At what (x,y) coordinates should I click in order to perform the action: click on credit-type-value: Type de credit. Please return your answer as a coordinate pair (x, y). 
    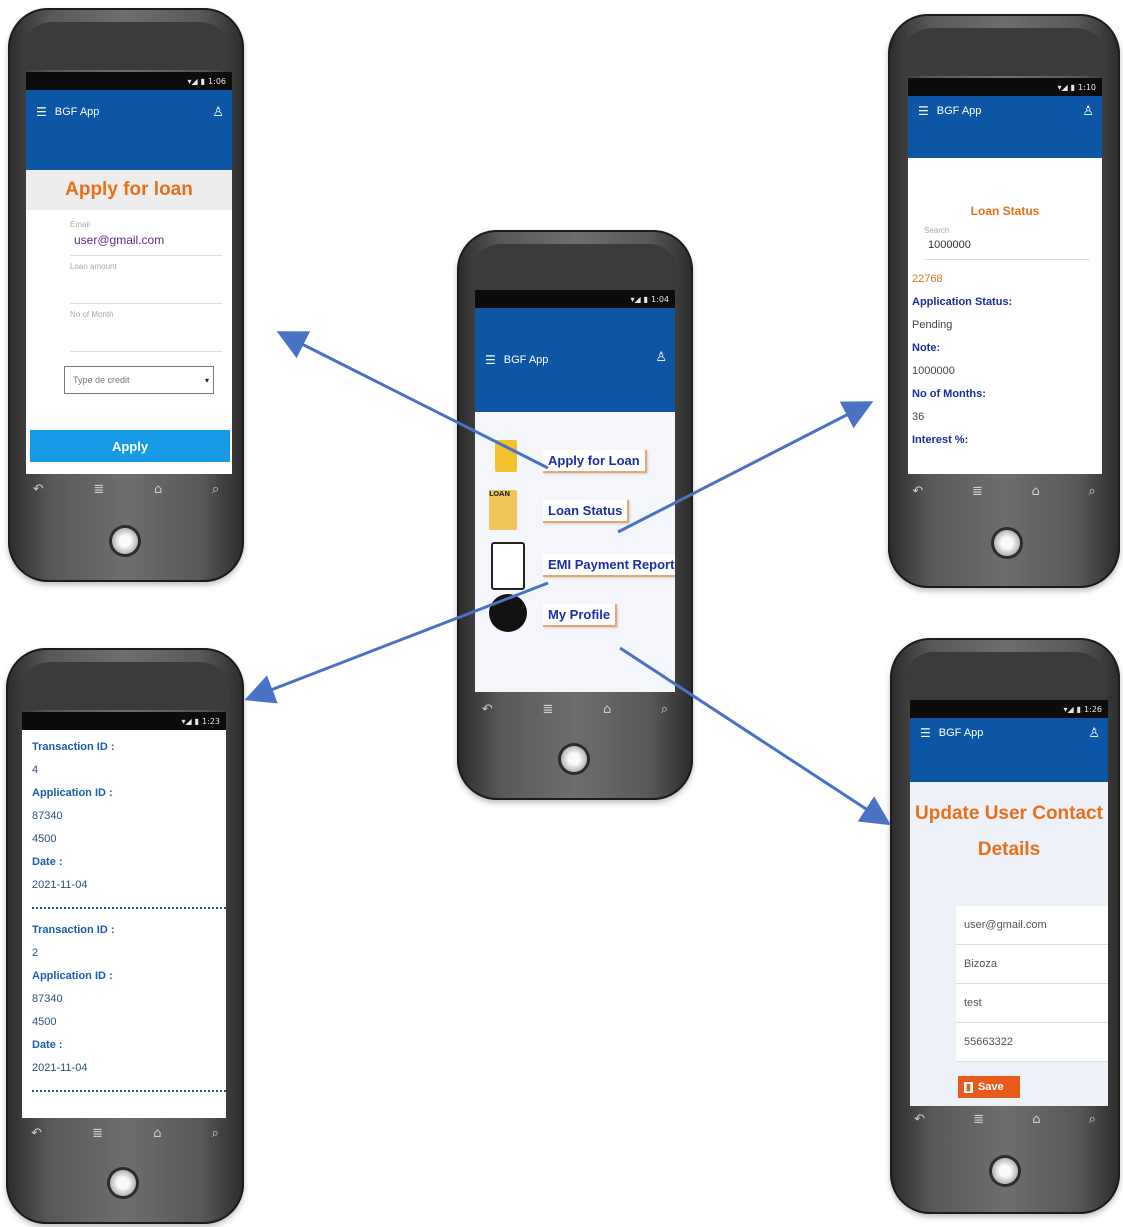
    Looking at the image, I should click on (101, 380).